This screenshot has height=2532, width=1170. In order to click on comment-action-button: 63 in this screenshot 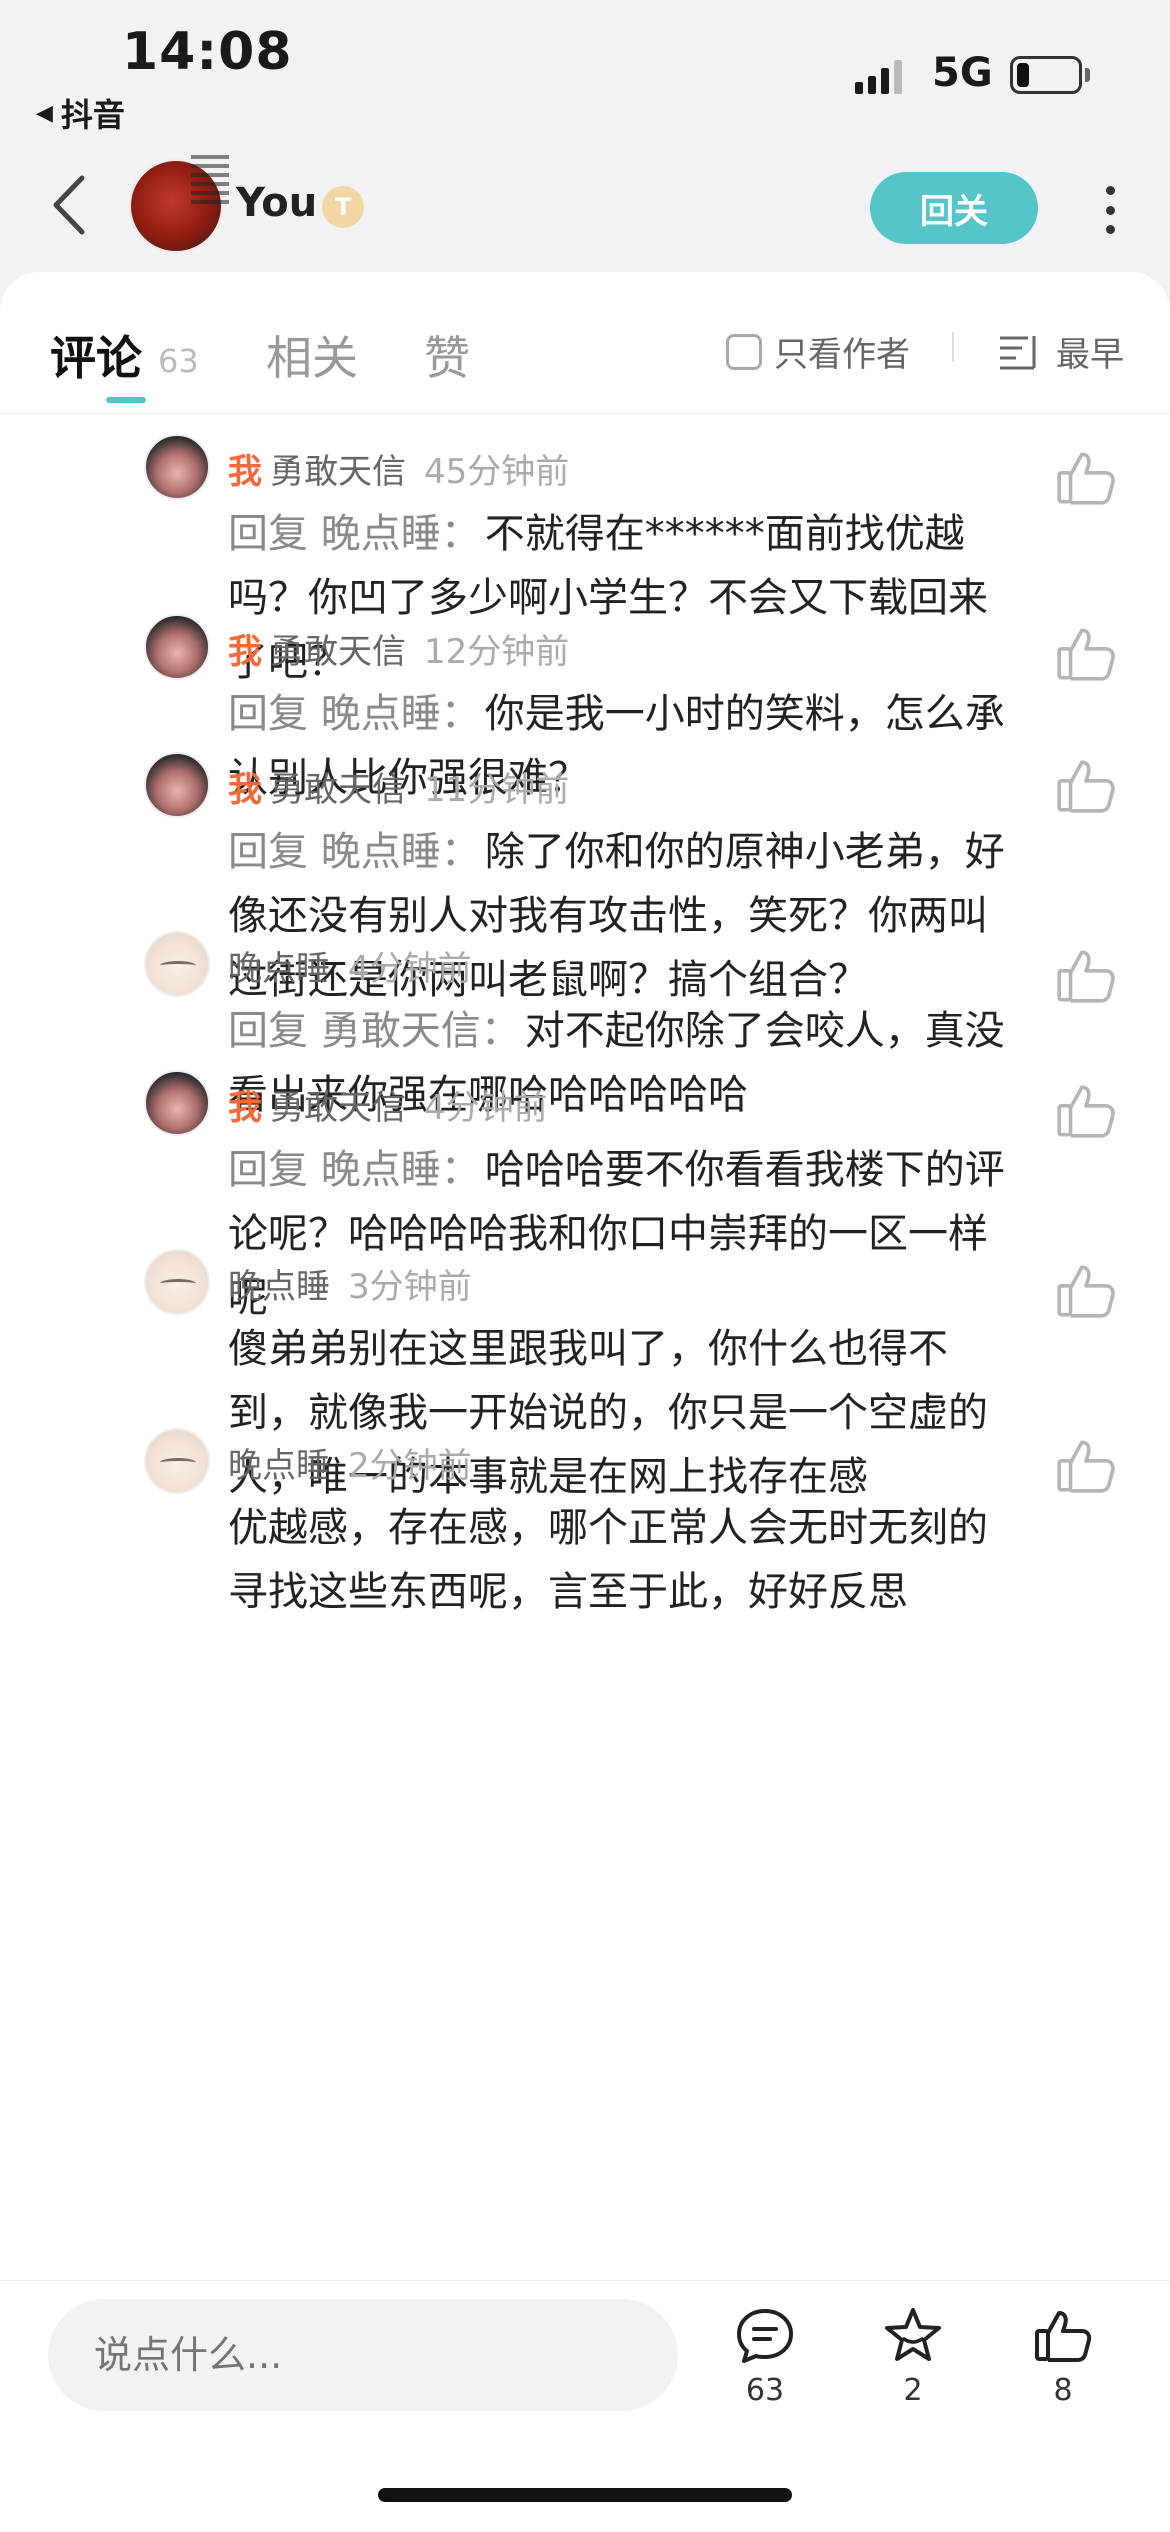, I will do `click(765, 2356)`.